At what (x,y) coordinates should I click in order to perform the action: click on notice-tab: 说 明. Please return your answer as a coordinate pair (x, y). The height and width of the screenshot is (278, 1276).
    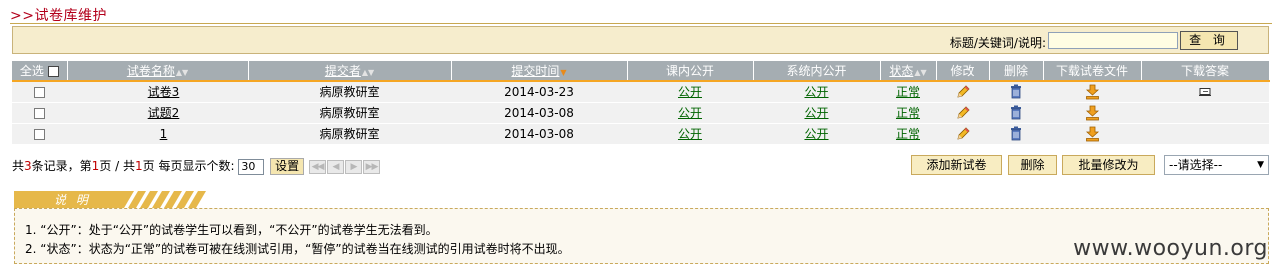
    Looking at the image, I should click on (110, 199).